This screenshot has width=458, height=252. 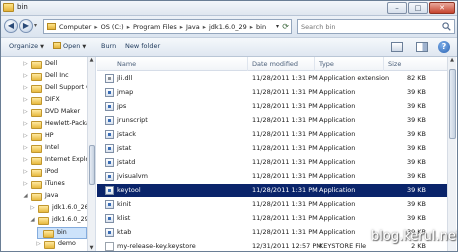 What do you see at coordinates (44, 113) in the screenshot?
I see `tree-item-dvd-maker: ▷ DVD Maker` at bounding box center [44, 113].